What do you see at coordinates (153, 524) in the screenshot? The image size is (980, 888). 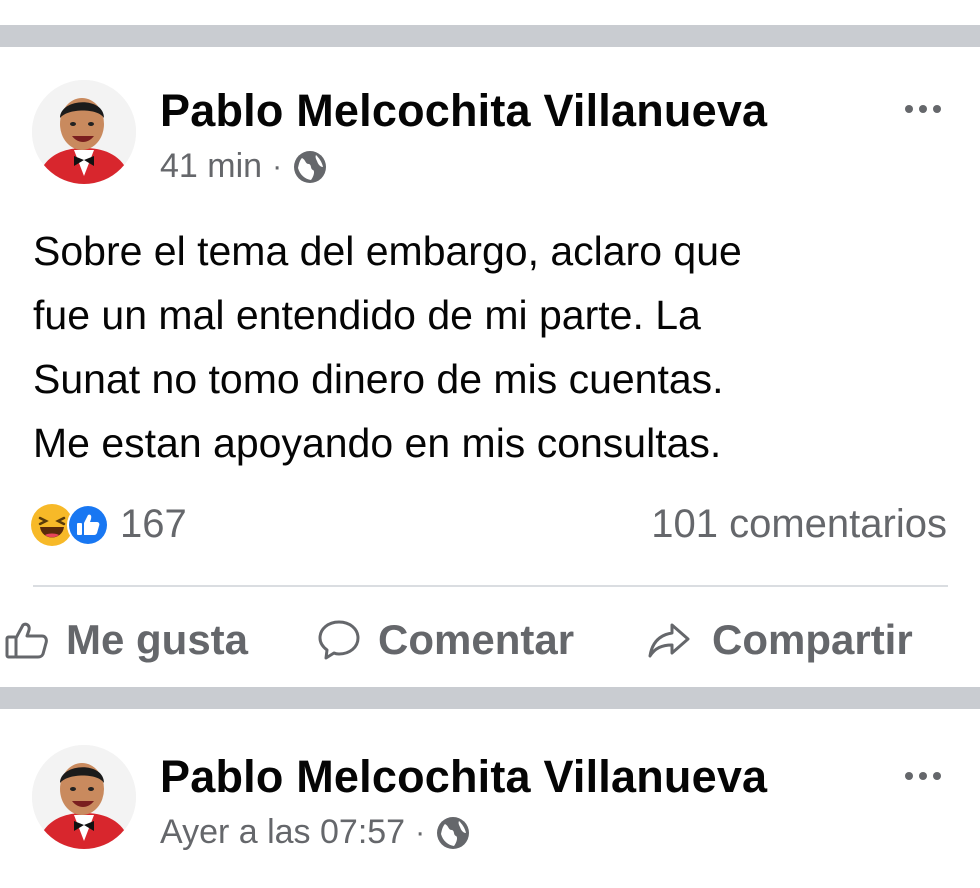 I see `reaction-count: 167` at bounding box center [153, 524].